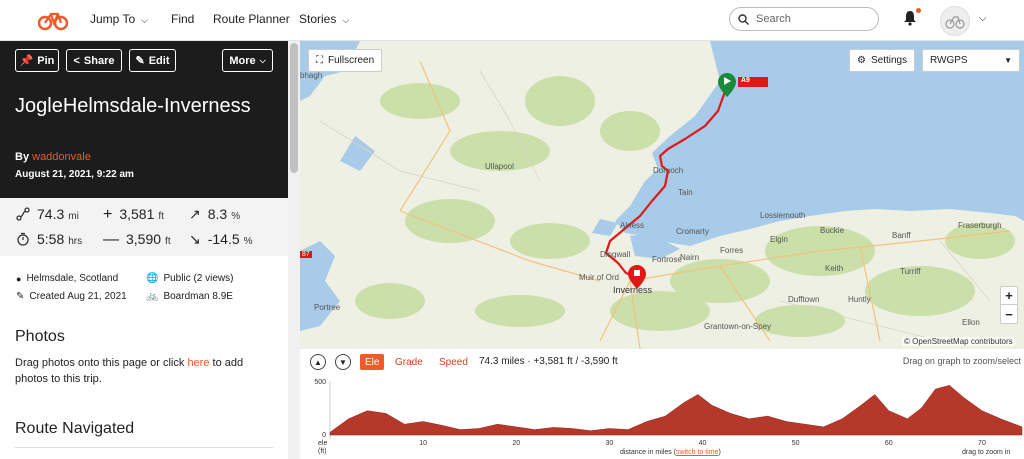 The width and height of the screenshot is (1024, 459). What do you see at coordinates (910, 271) in the screenshot?
I see `place-label: Turriff` at bounding box center [910, 271].